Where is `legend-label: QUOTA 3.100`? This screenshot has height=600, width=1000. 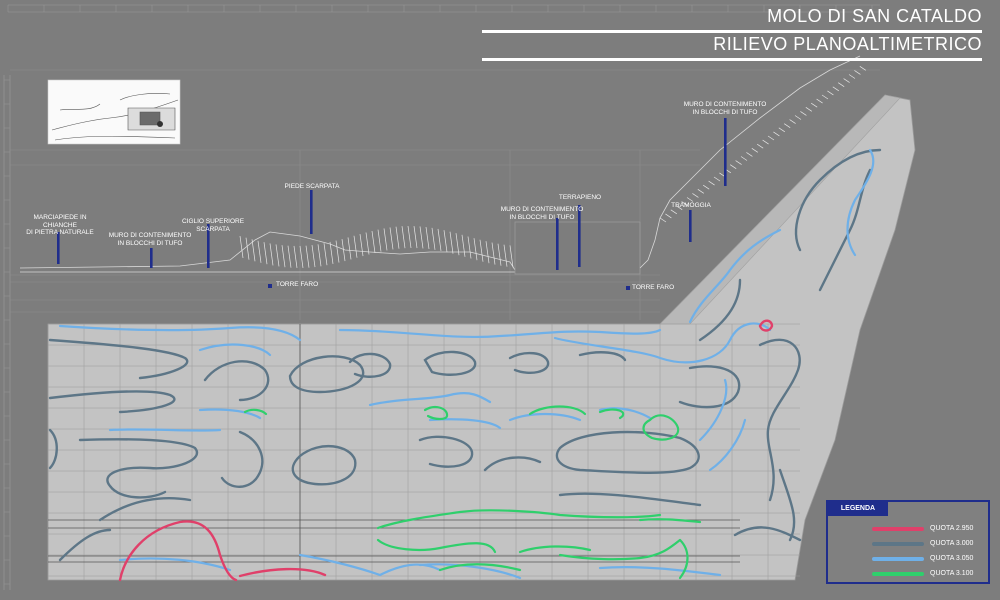
legend-label: QUOTA 3.100 is located at coordinates (952, 573).